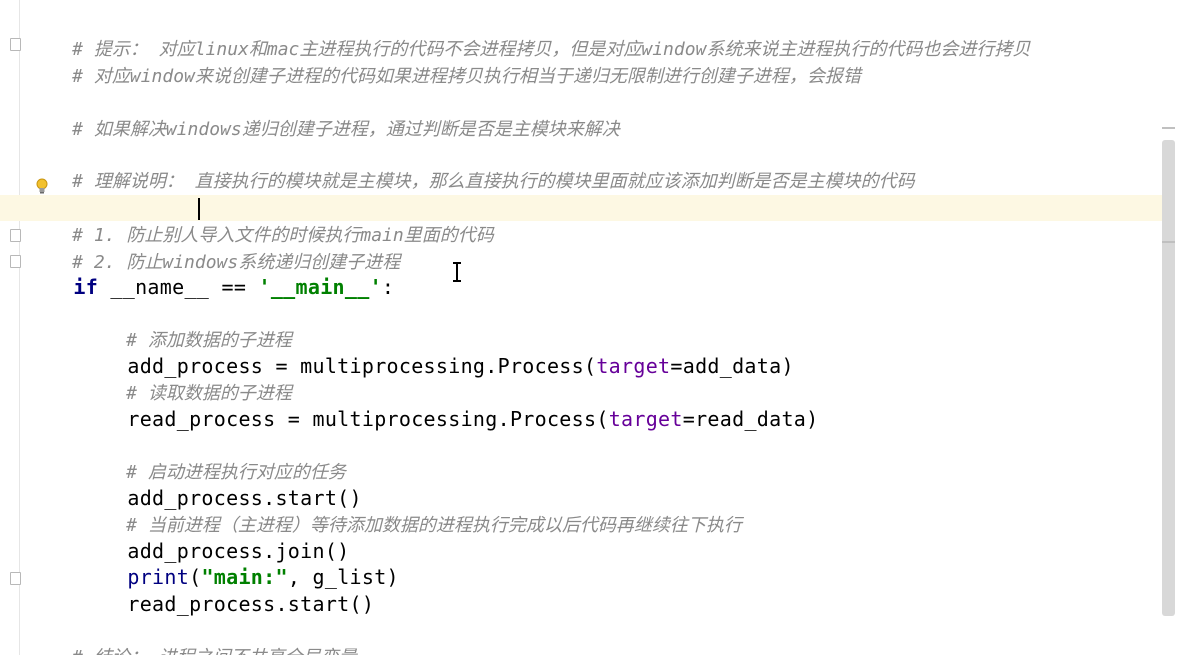  Describe the element at coordinates (178, 287) in the screenshot. I see `code-text: __name__ ==` at that location.